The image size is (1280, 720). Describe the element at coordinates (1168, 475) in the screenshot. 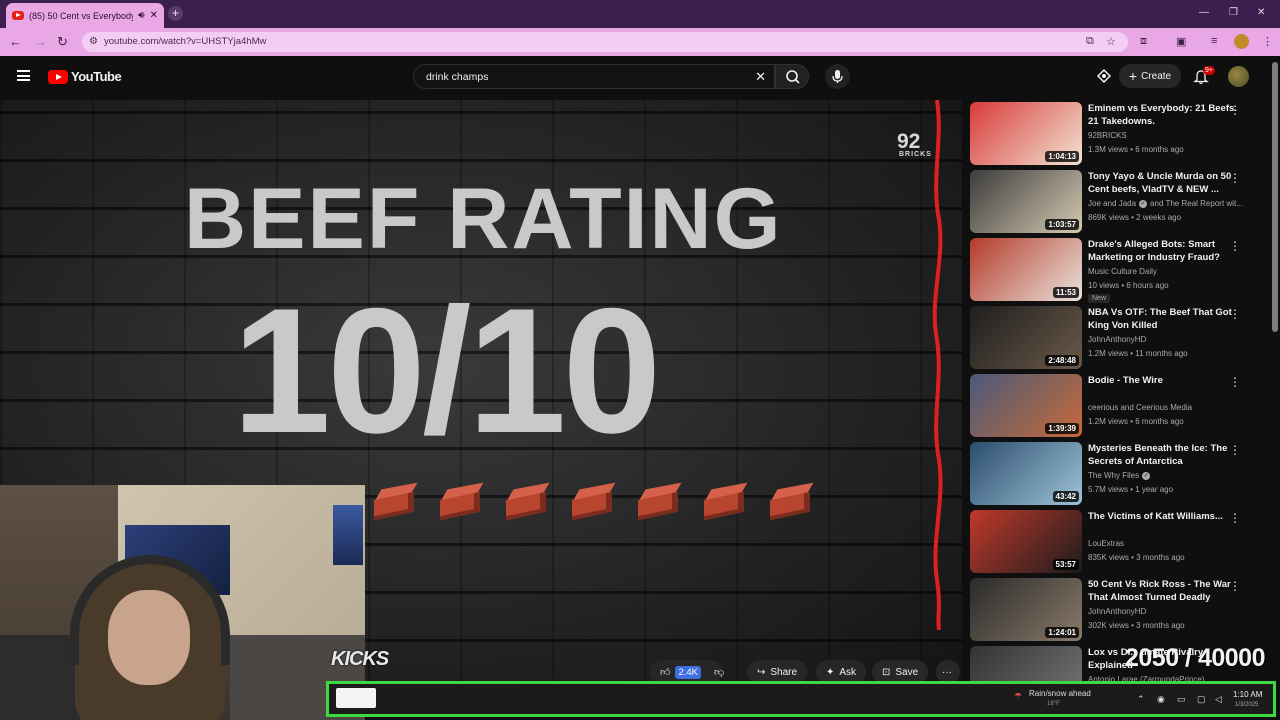

I see `channel-line: The Why Files ✓` at that location.